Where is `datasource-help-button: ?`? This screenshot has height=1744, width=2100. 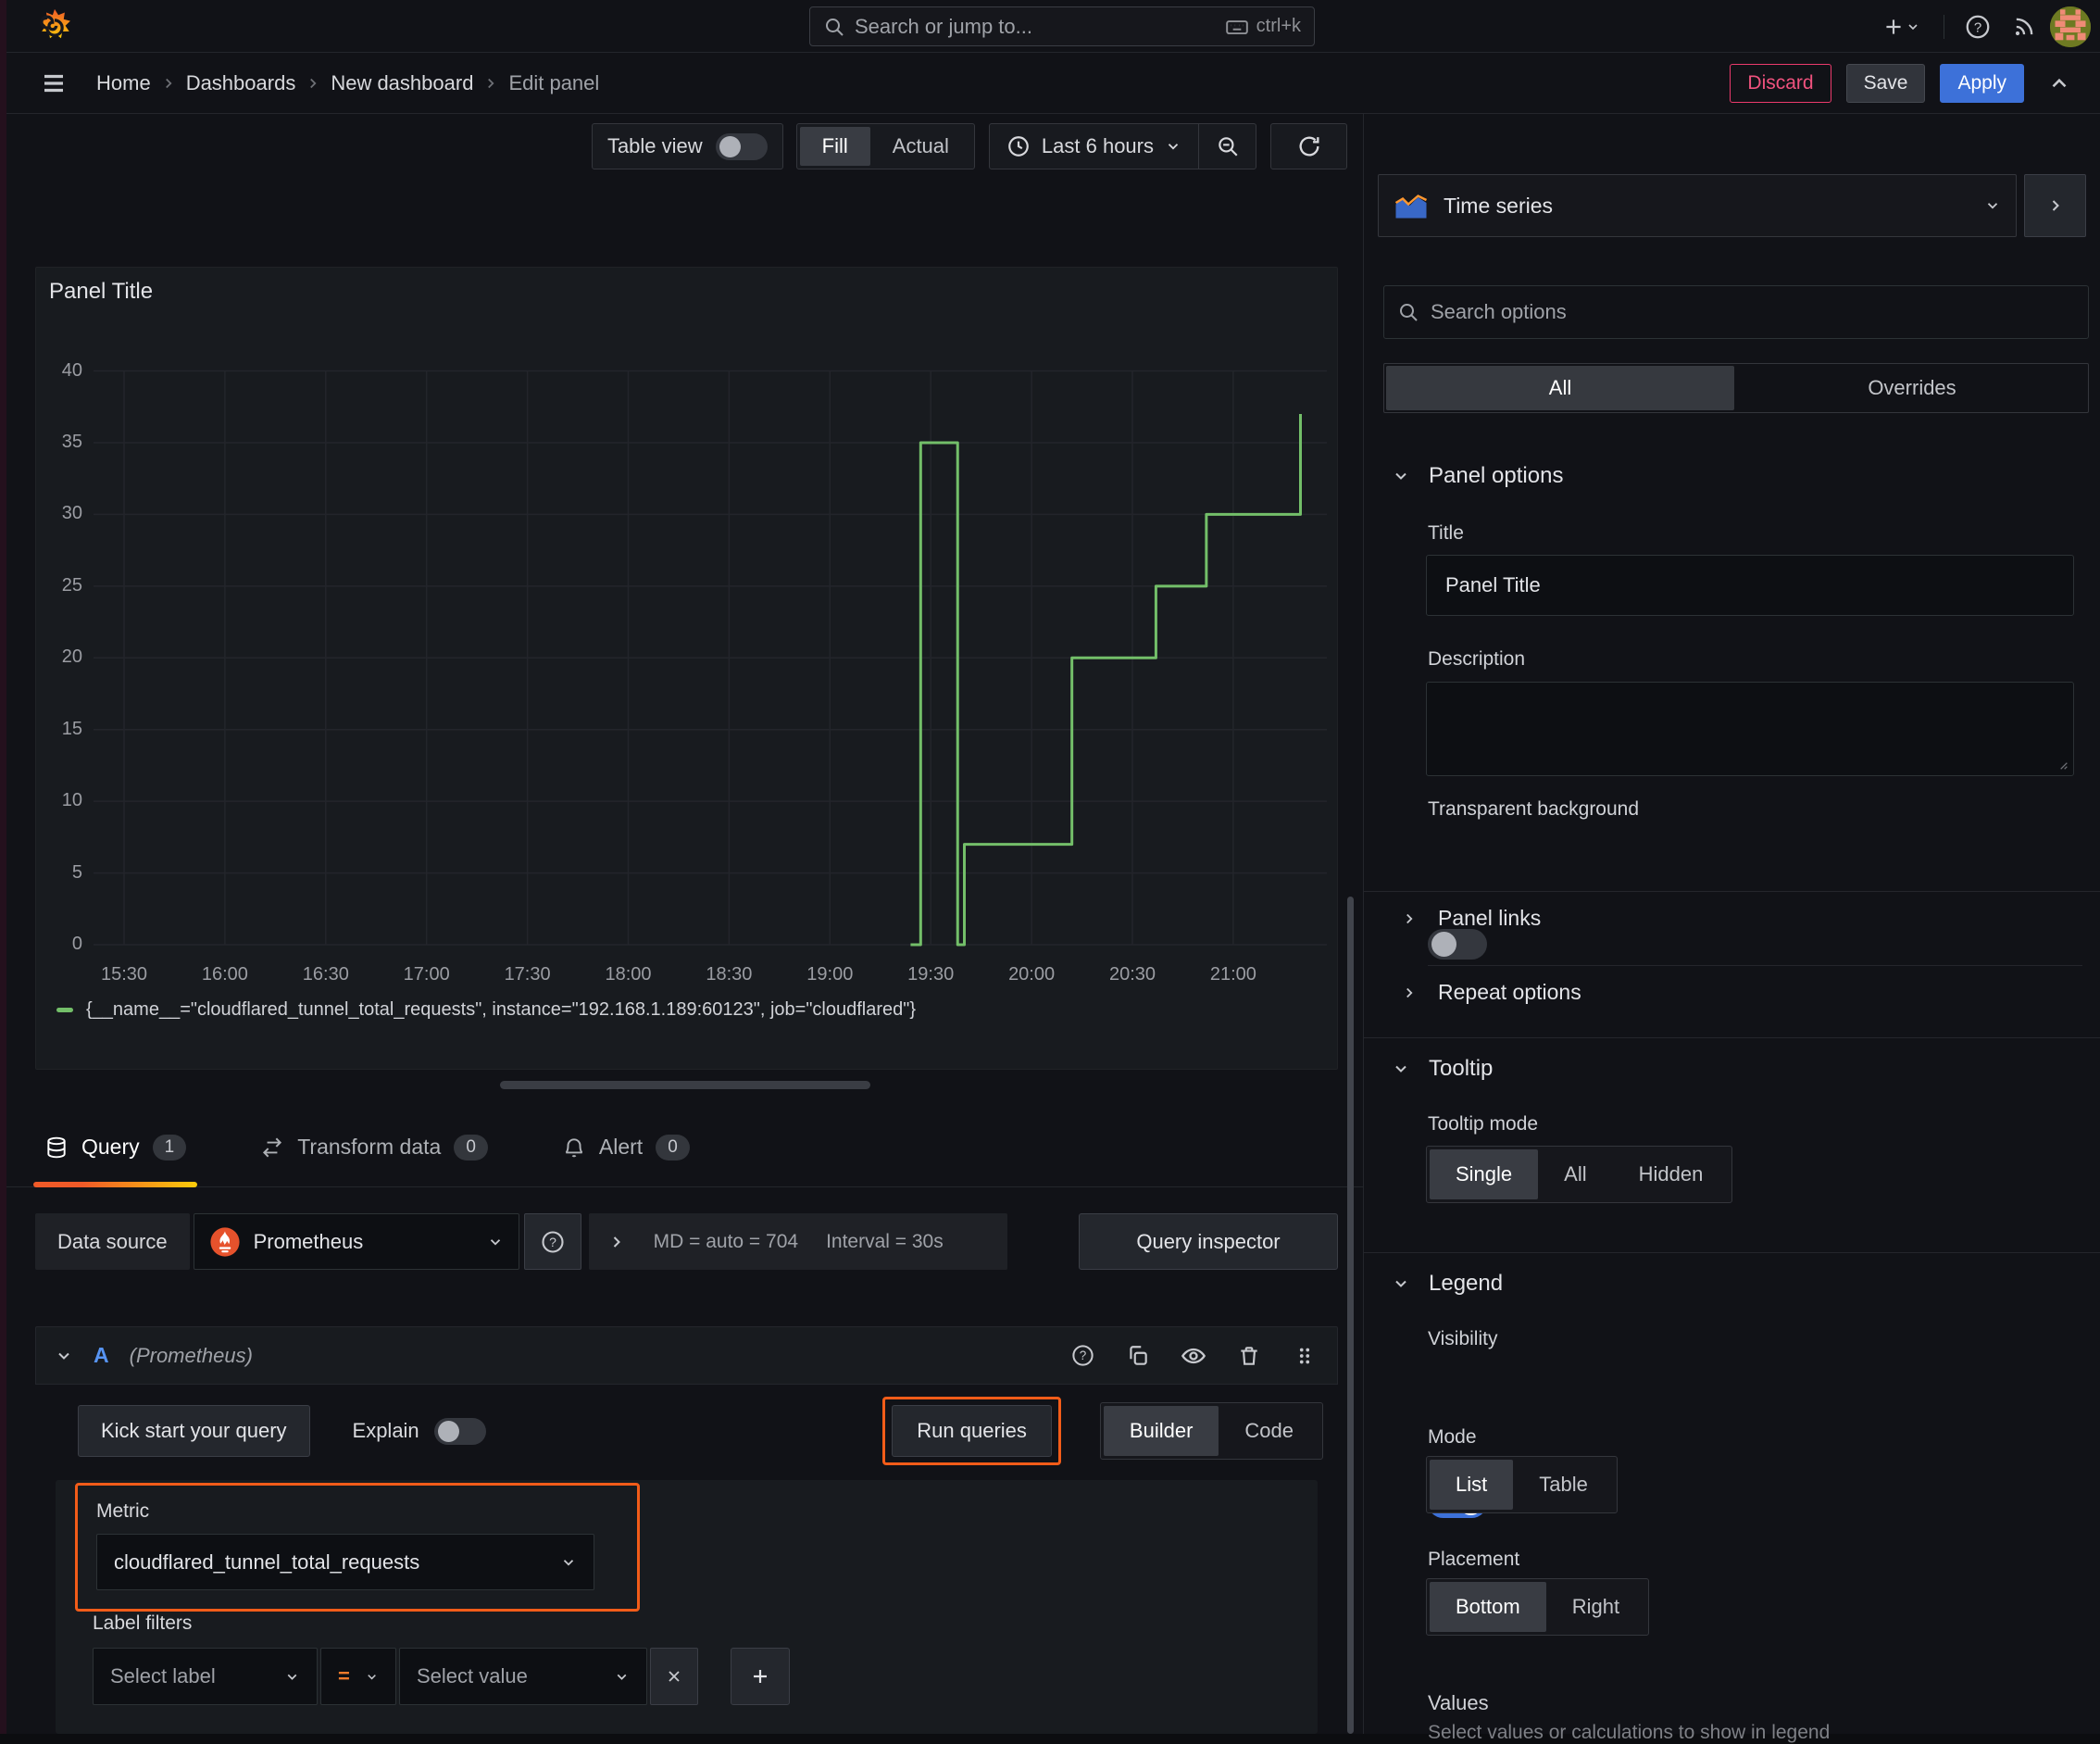
datasource-help-button: ? is located at coordinates (552, 1241).